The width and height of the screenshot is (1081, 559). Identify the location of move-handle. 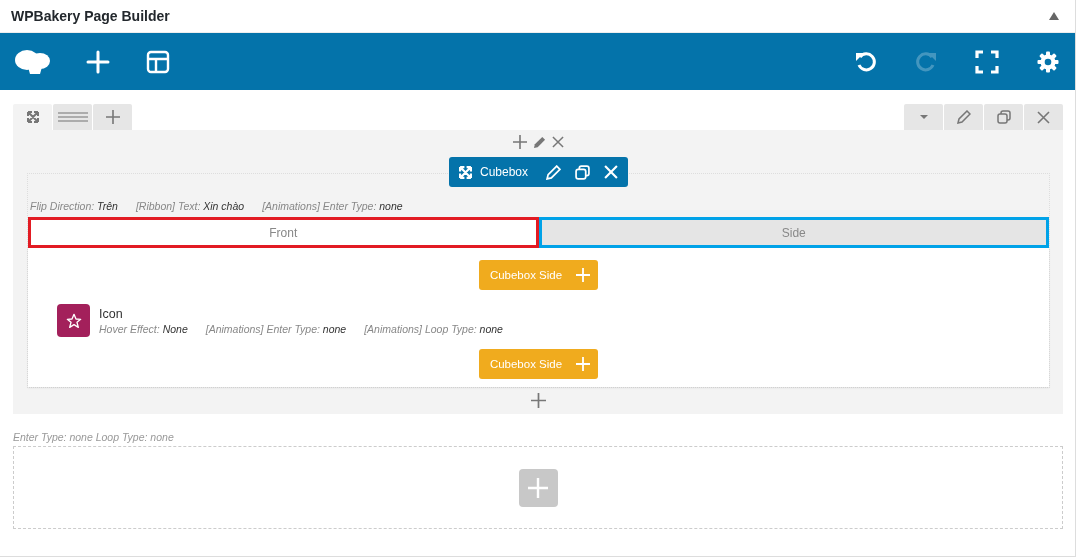
(32, 117).